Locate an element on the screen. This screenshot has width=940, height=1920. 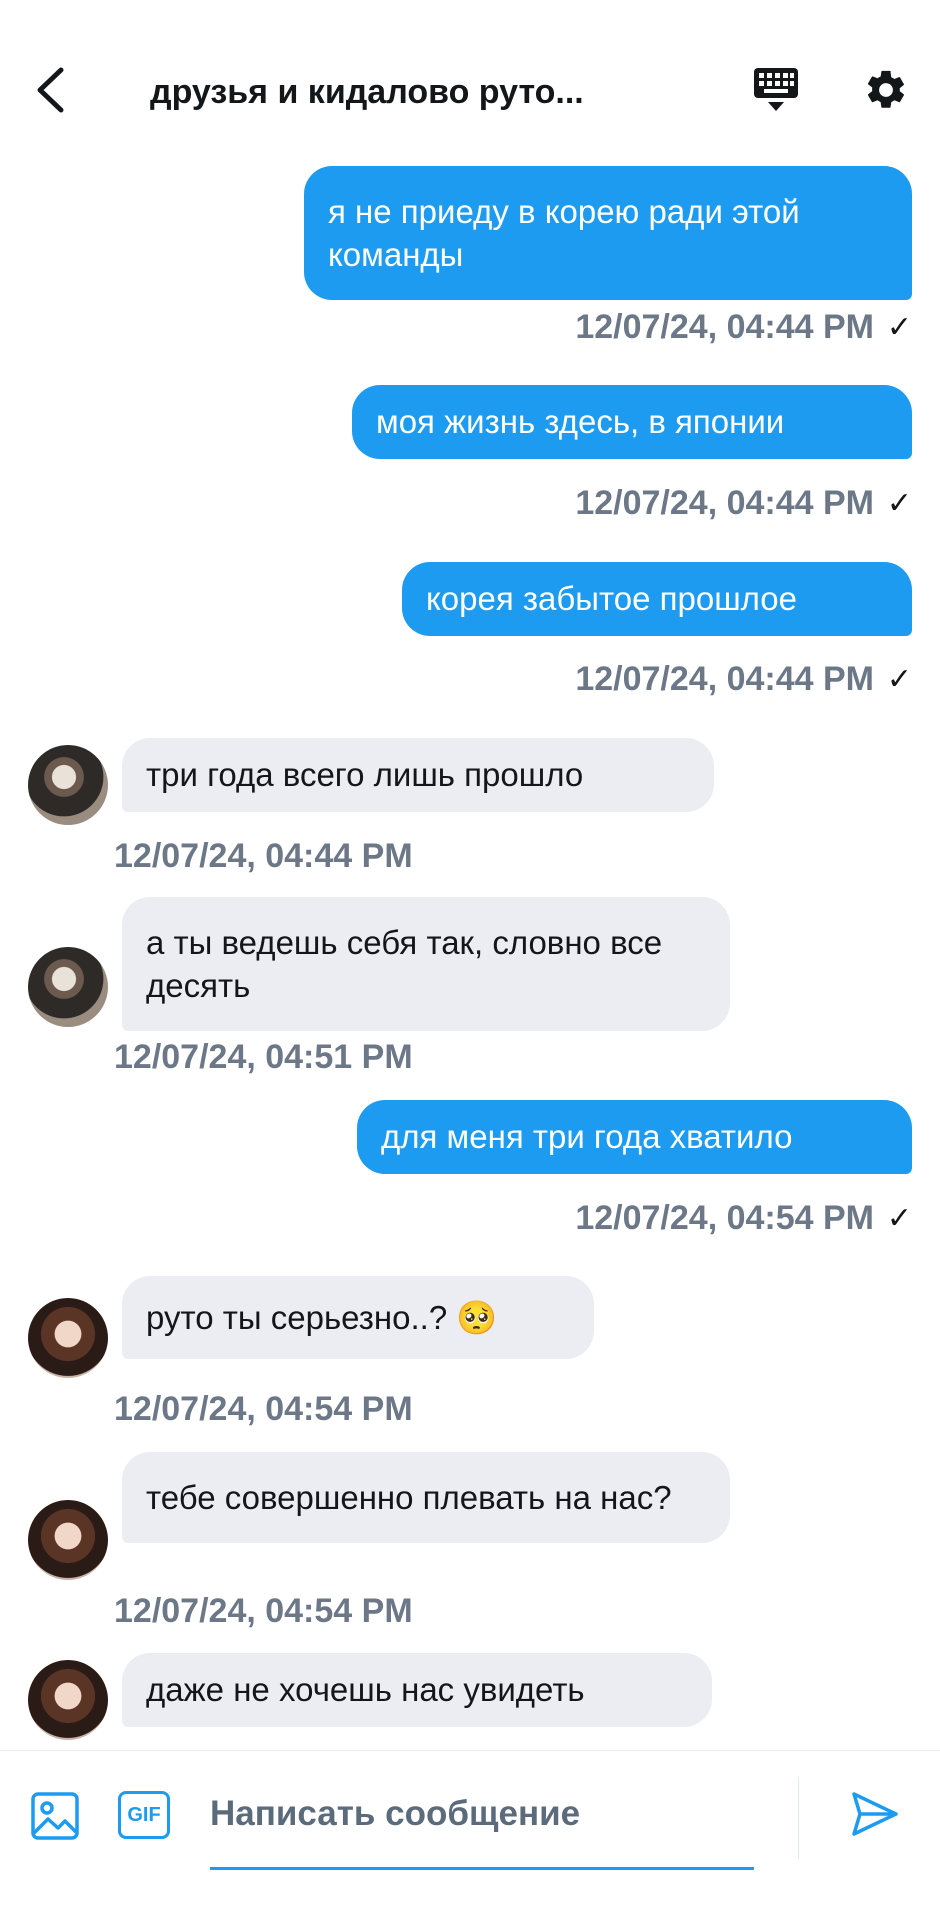
chevron-left-icon is located at coordinates (50, 90).